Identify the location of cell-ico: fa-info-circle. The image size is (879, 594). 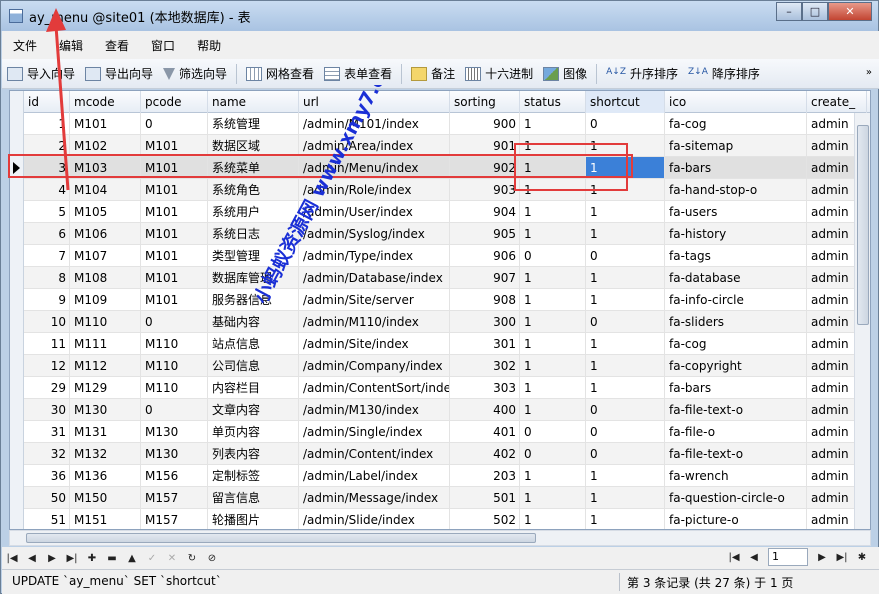
(736, 300).